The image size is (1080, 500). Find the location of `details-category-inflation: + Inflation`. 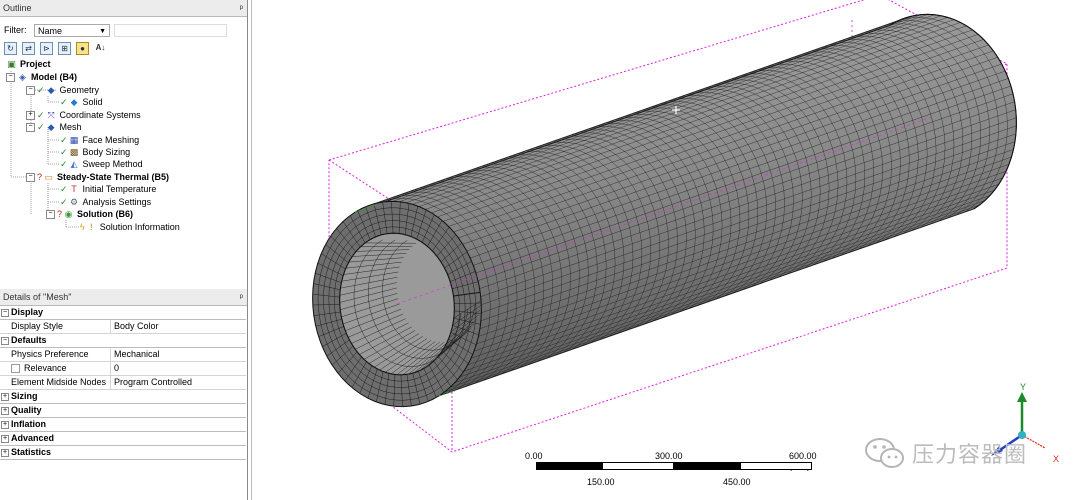

details-category-inflation: + Inflation is located at coordinates (123, 425).